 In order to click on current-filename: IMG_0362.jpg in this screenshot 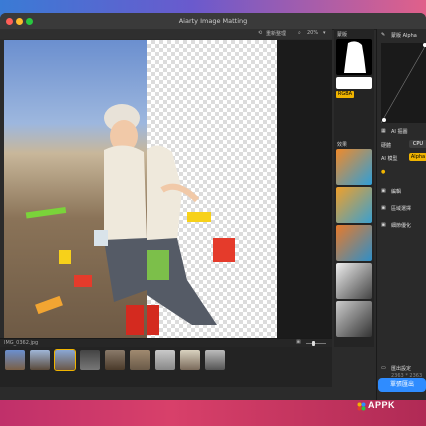, I will do `click(21, 343)`.